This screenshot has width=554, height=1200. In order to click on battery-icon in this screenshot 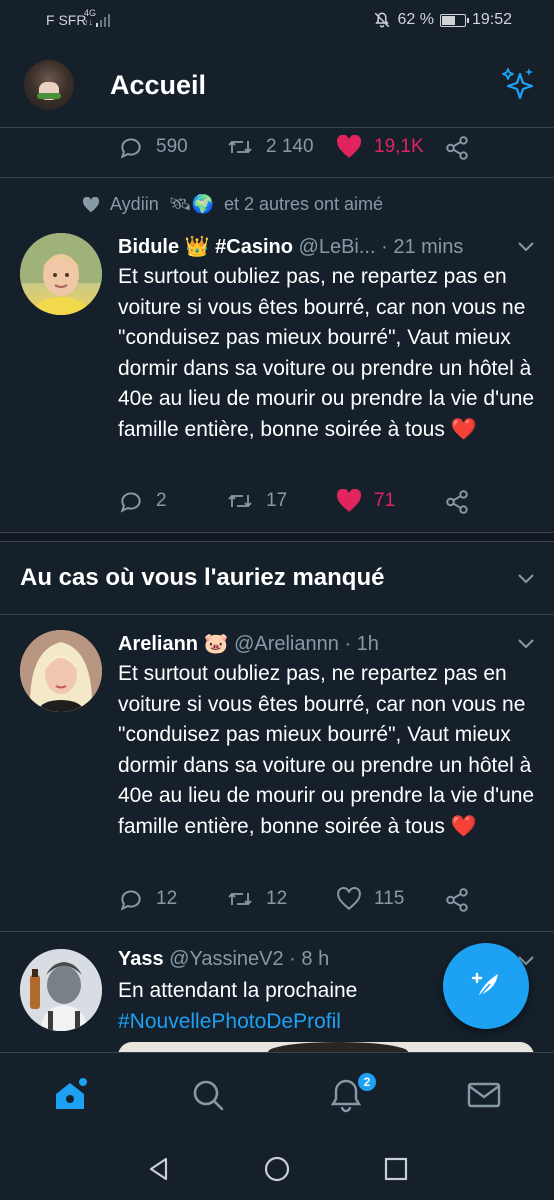, I will do `click(454, 20)`.